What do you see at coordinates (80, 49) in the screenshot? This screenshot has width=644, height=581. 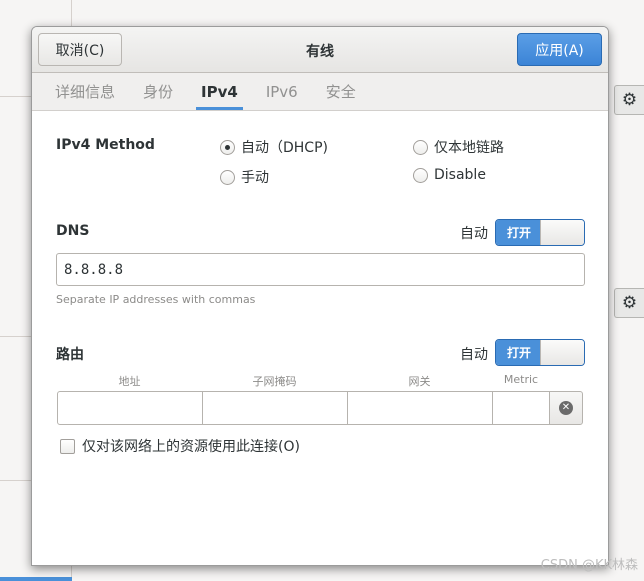 I see `cancel-button: 取消(C)` at bounding box center [80, 49].